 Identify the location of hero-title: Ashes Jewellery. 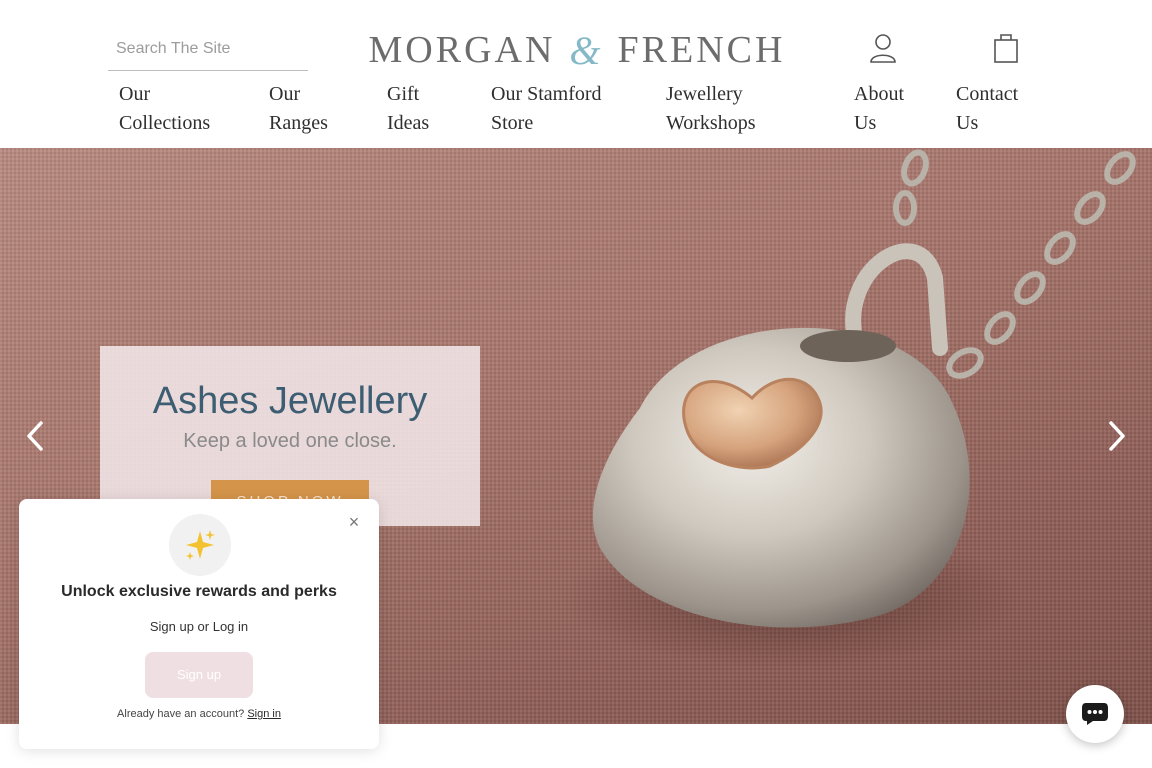
(290, 401).